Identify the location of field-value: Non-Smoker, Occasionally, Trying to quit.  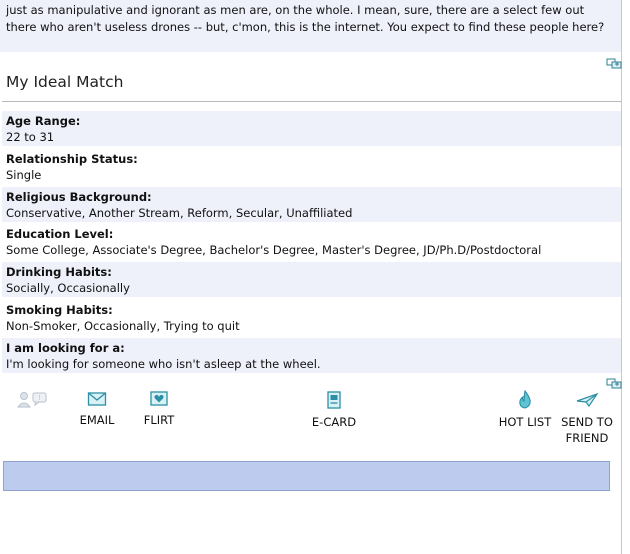
(123, 325).